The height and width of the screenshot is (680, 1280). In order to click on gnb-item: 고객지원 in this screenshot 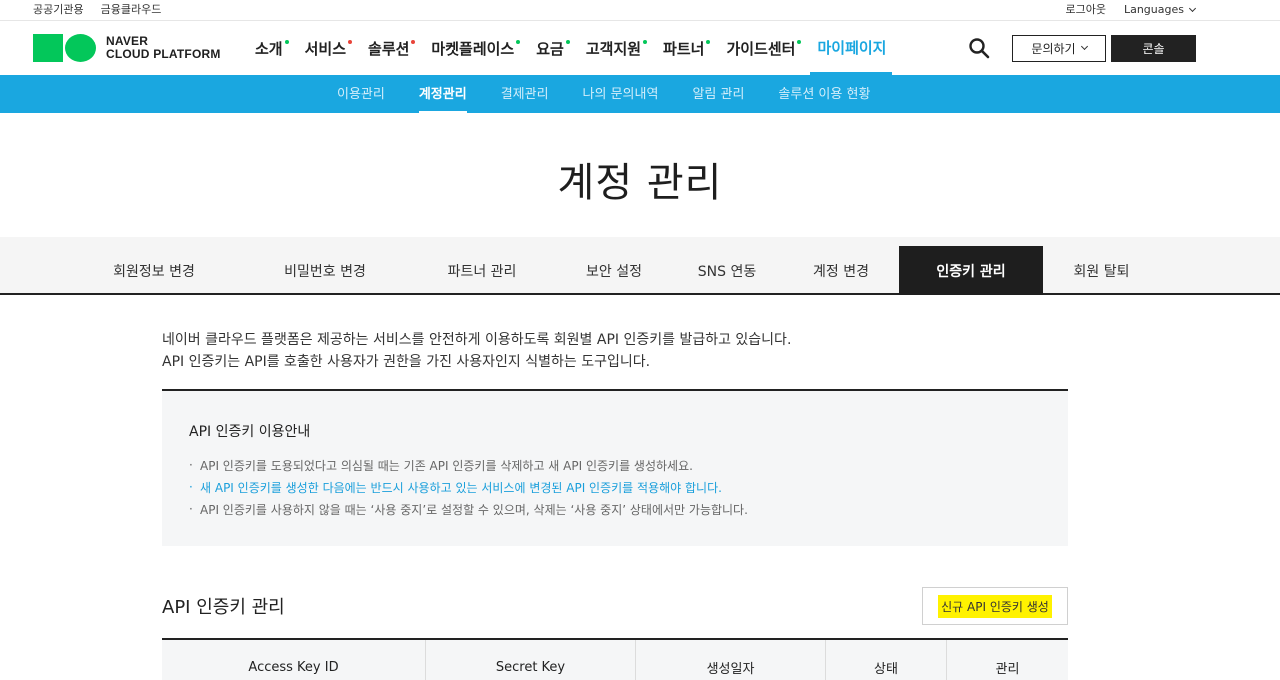, I will do `click(613, 48)`.